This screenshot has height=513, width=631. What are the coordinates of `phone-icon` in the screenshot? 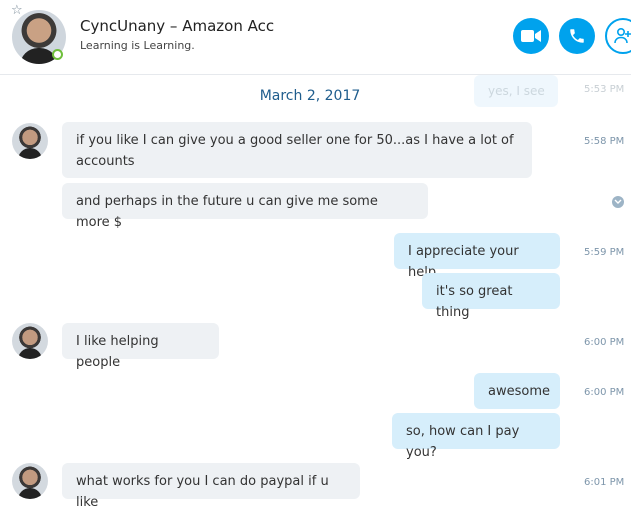 It's located at (577, 36).